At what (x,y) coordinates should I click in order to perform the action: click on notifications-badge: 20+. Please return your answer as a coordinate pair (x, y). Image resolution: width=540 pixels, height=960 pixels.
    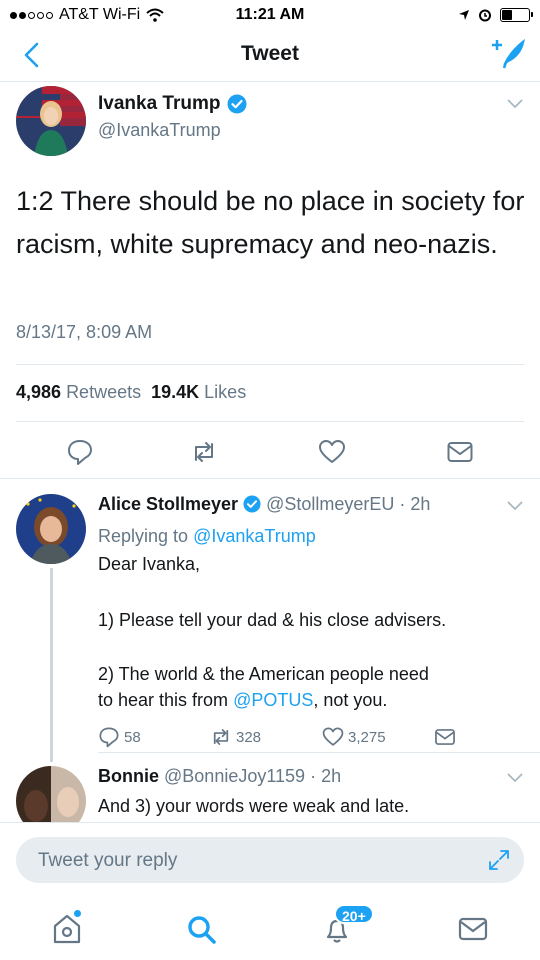
    Looking at the image, I should click on (354, 914).